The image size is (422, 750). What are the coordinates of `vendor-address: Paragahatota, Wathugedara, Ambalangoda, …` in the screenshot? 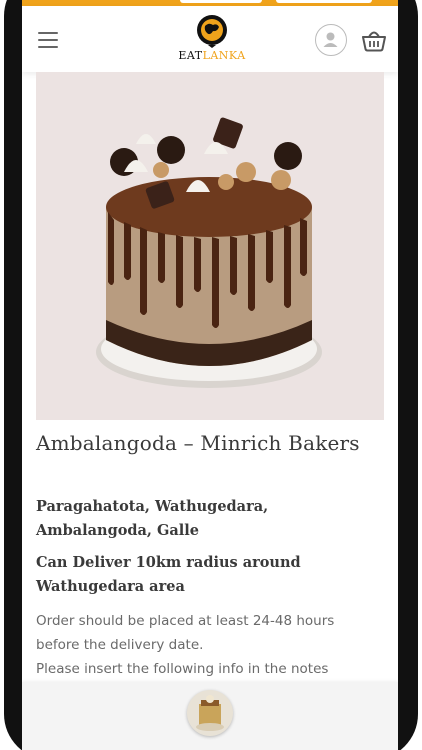 It's located at (152, 518).